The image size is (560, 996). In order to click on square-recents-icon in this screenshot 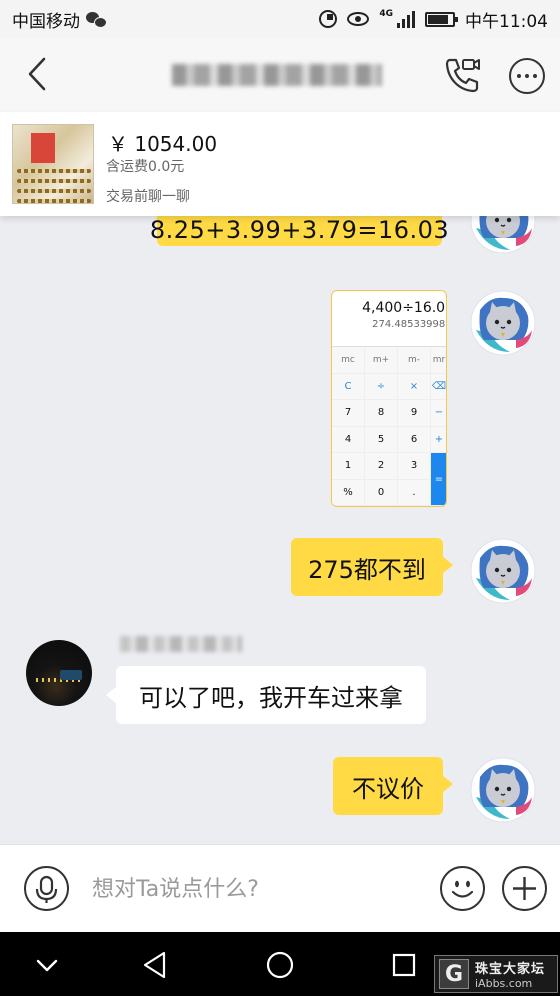, I will do `click(404, 965)`.